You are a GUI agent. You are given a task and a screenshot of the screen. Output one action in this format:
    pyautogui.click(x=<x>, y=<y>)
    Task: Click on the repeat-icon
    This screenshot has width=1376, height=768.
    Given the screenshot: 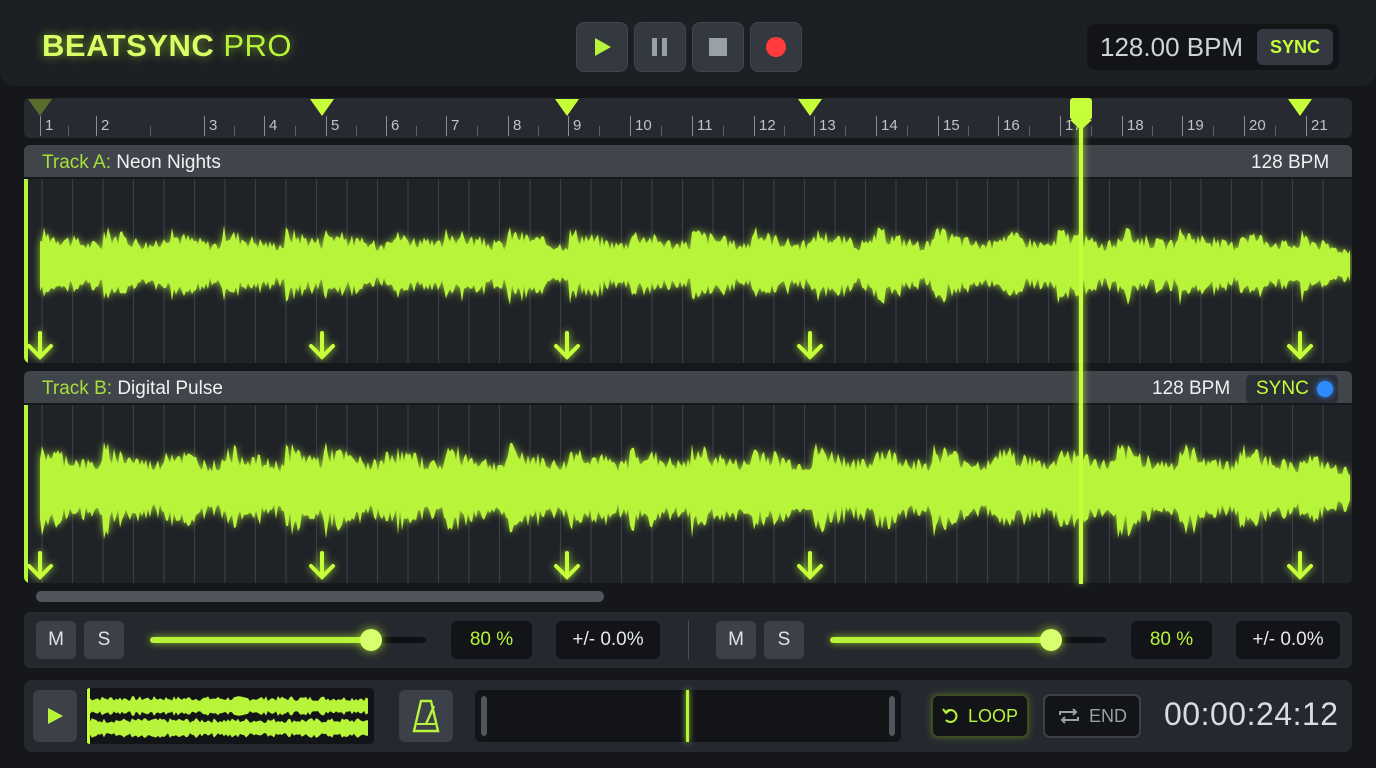 What is the action you would take?
    pyautogui.click(x=1068, y=716)
    